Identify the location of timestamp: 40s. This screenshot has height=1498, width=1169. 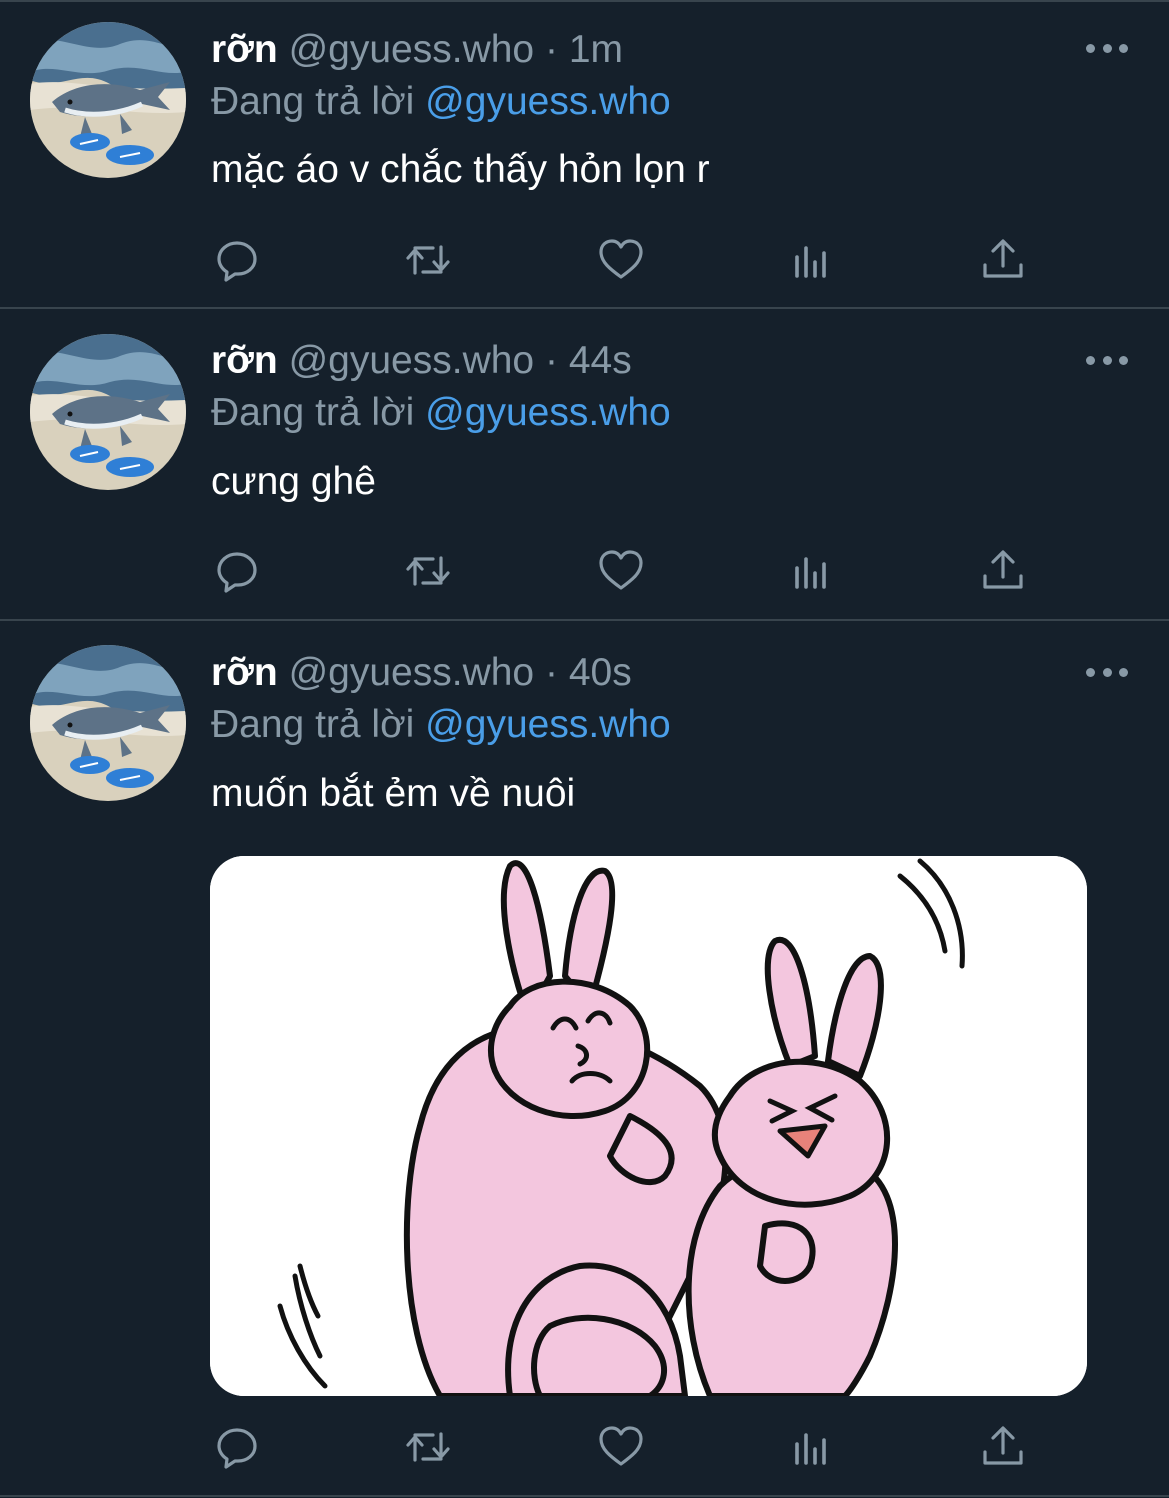
(600, 672).